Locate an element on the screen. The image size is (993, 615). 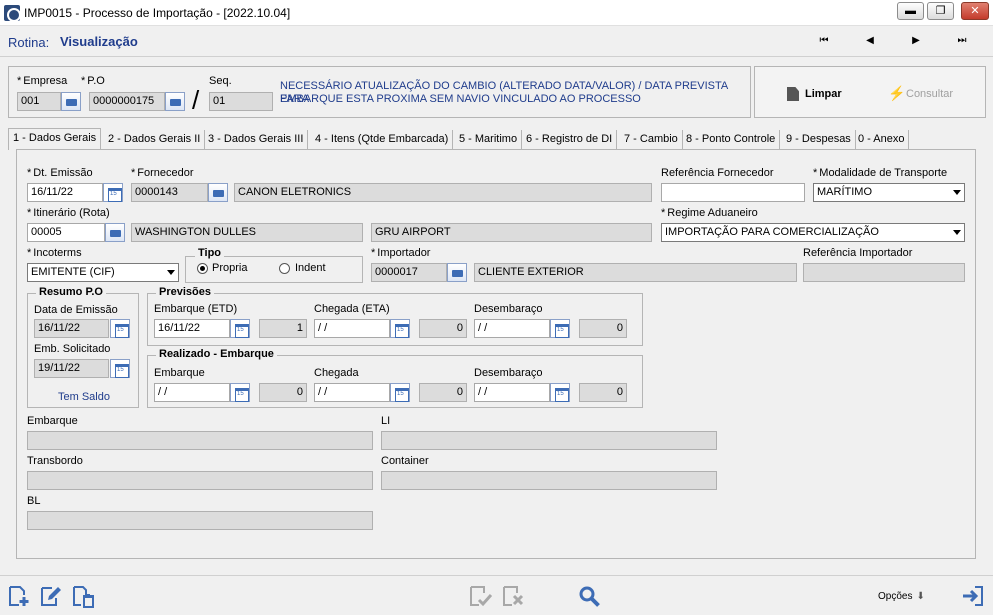
itinerario-lookup-icon is located at coordinates (115, 232).